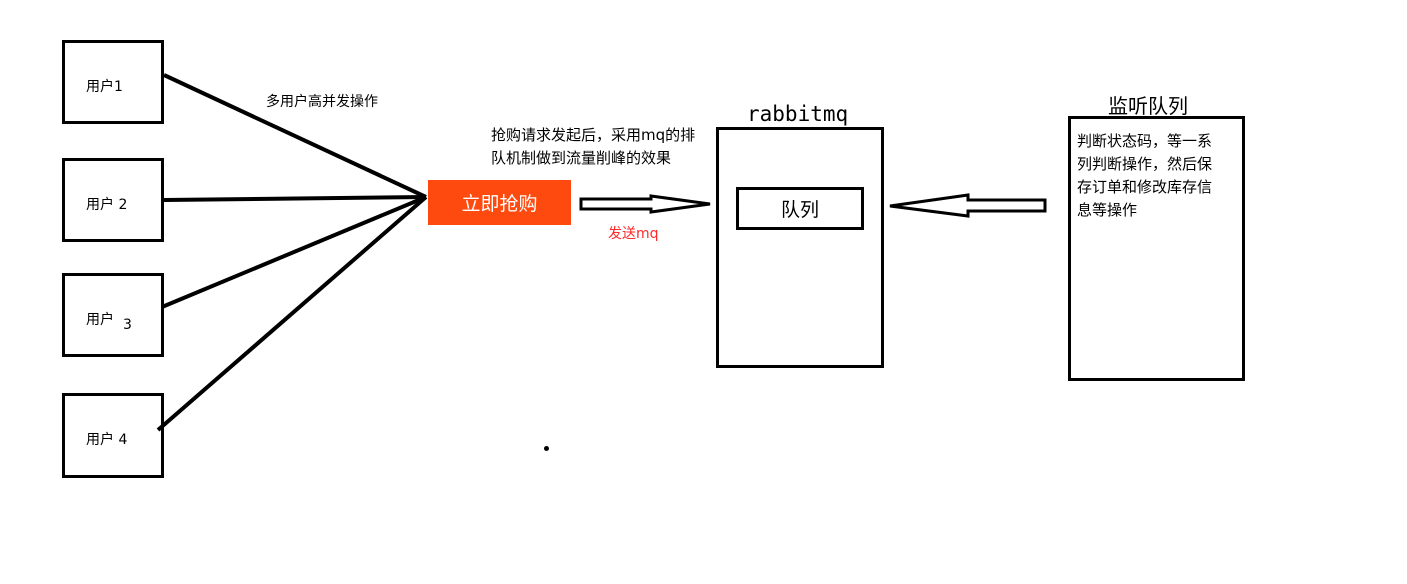 The height and width of the screenshot is (584, 1407). I want to click on listener-desc-line-1: 判断状态码，等一系, so click(1145, 141).